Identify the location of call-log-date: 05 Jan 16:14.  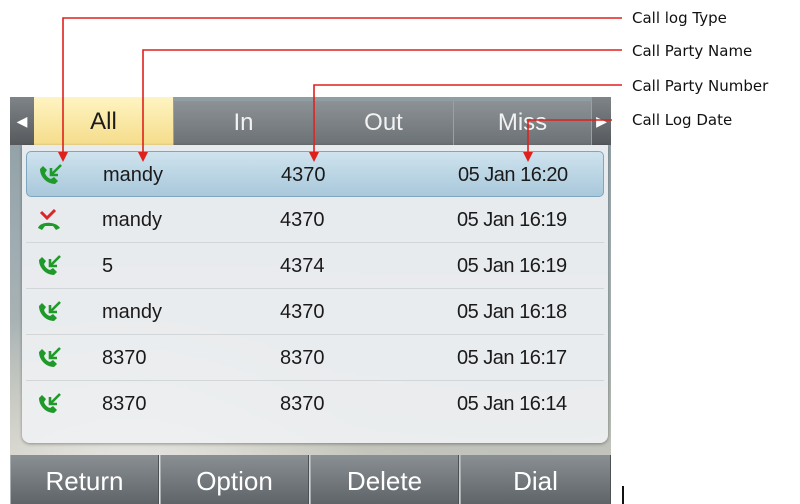
(512, 404).